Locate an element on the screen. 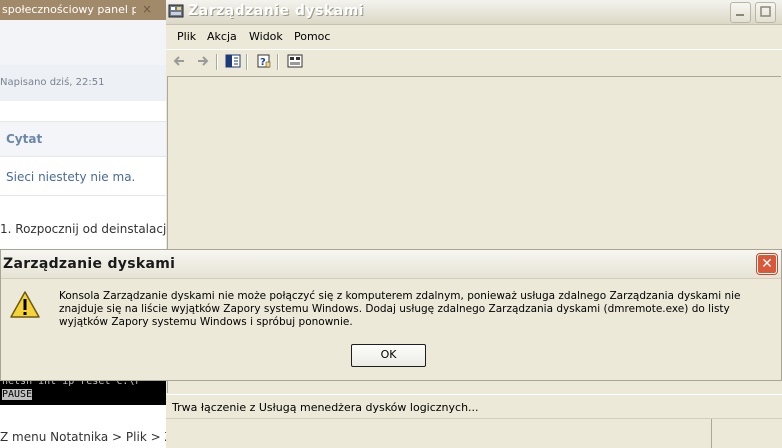  show-hide-tree-button is located at coordinates (233, 62).